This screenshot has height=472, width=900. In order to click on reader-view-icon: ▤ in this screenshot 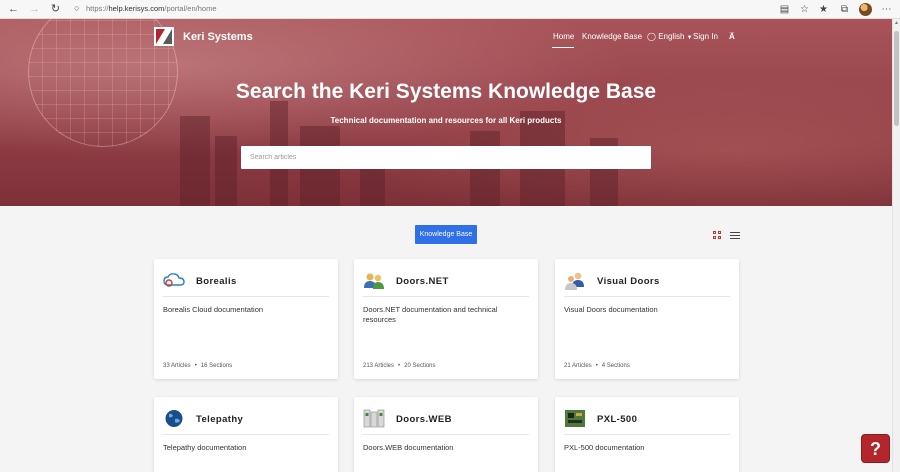, I will do `click(784, 9)`.